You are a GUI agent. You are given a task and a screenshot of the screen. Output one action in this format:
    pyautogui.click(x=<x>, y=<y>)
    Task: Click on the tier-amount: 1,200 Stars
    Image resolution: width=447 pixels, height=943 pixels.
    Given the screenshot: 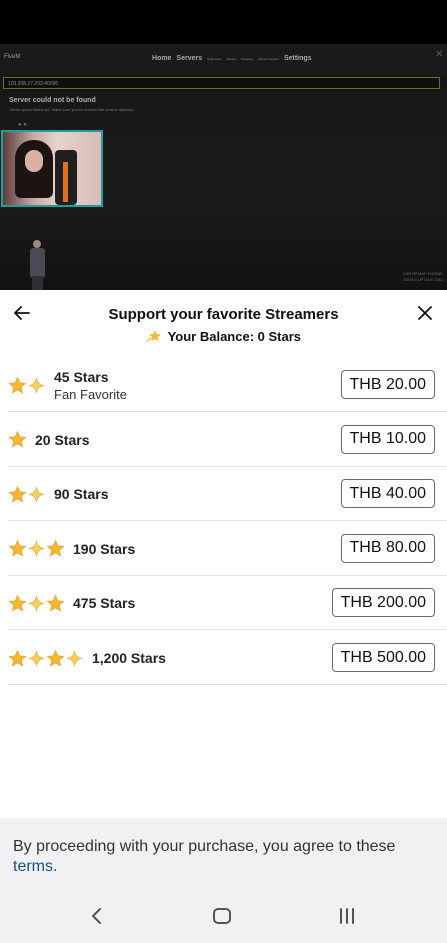 What is the action you would take?
    pyautogui.click(x=129, y=658)
    